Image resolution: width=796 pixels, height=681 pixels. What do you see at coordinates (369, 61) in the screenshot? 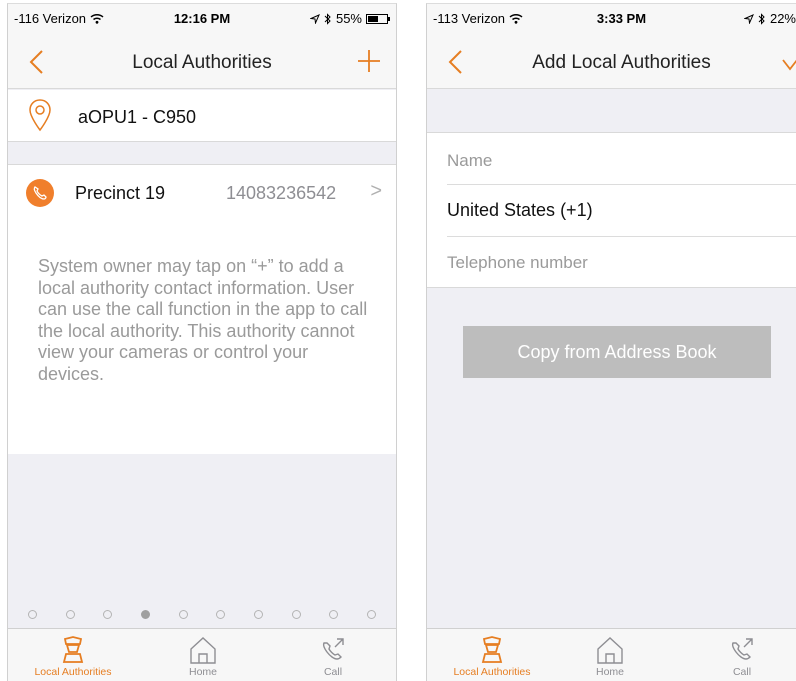
I see `plus-icon` at bounding box center [369, 61].